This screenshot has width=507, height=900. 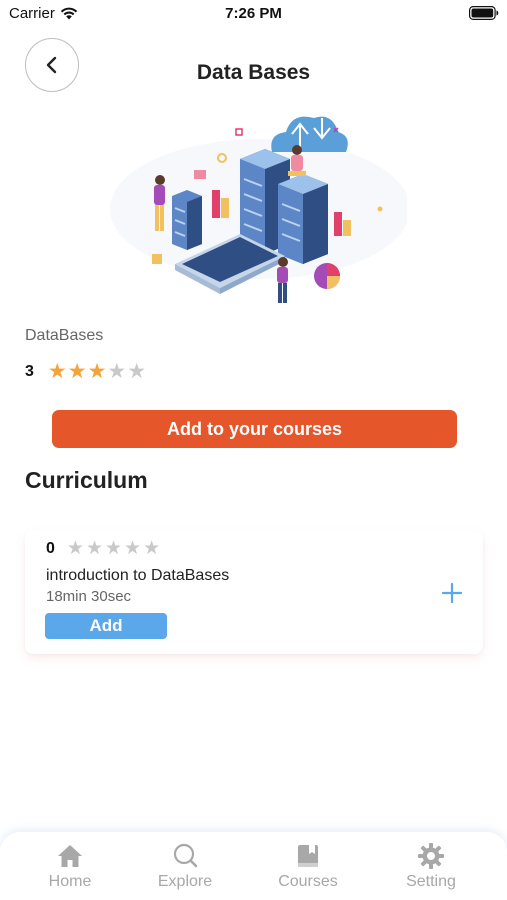 What do you see at coordinates (106, 626) in the screenshot?
I see `lesson-add-button: Add` at bounding box center [106, 626].